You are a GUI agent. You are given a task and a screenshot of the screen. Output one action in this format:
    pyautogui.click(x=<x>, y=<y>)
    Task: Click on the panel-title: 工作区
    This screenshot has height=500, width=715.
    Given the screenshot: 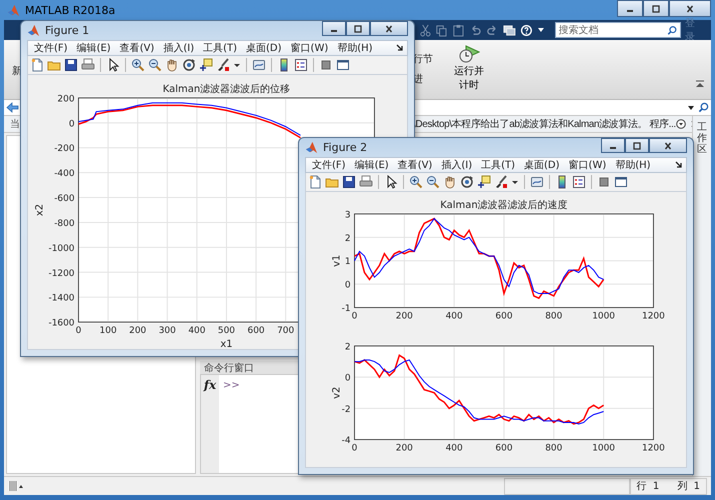 What is the action you would take?
    pyautogui.click(x=702, y=138)
    